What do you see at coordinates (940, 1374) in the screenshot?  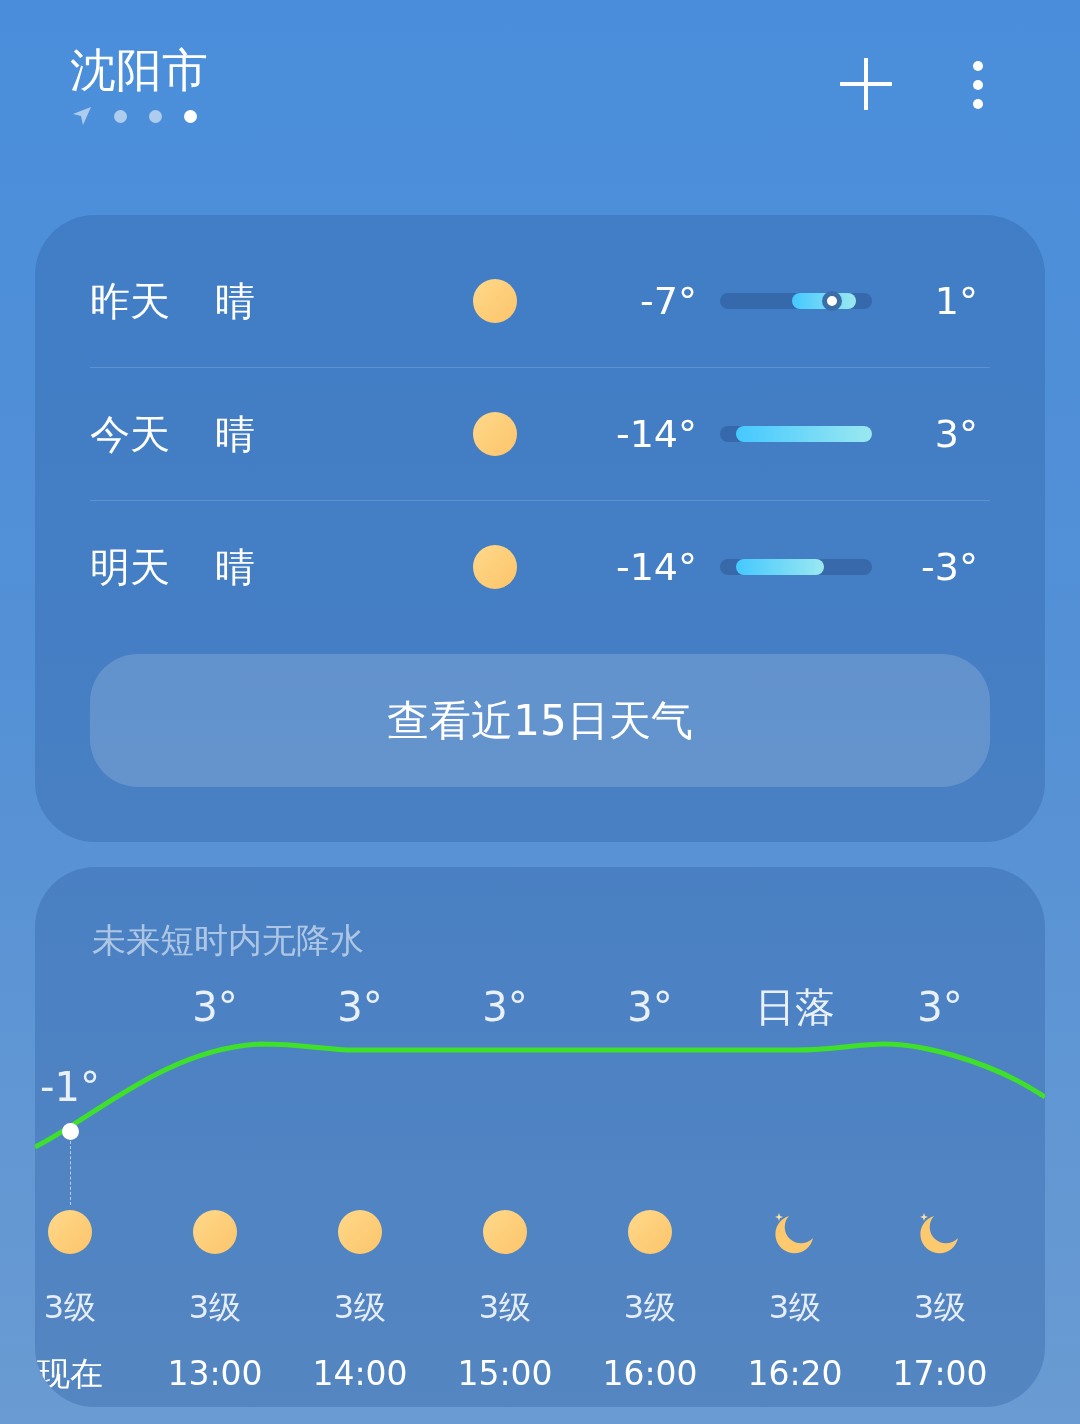 I see `hour-time: 17:00` at bounding box center [940, 1374].